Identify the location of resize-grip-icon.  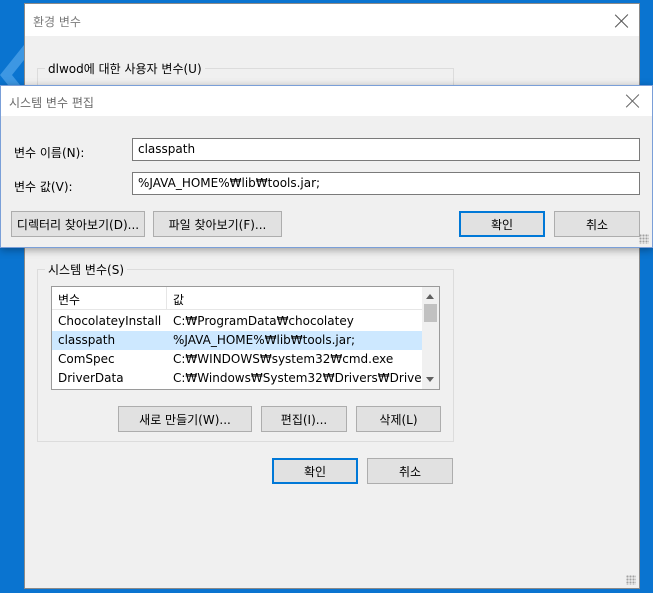
(631, 580).